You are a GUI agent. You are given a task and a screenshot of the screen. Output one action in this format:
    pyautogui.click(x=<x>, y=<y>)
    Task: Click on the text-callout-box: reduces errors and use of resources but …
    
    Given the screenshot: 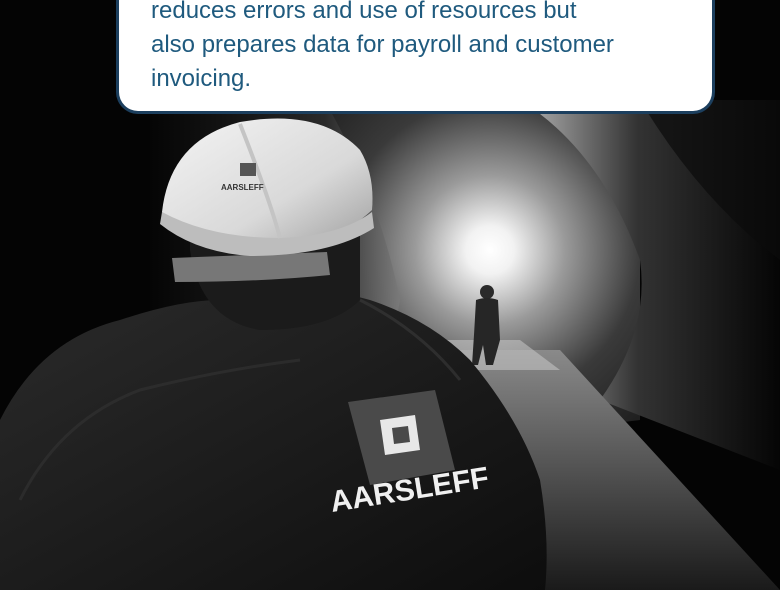 What is the action you would take?
    pyautogui.click(x=415, y=57)
    